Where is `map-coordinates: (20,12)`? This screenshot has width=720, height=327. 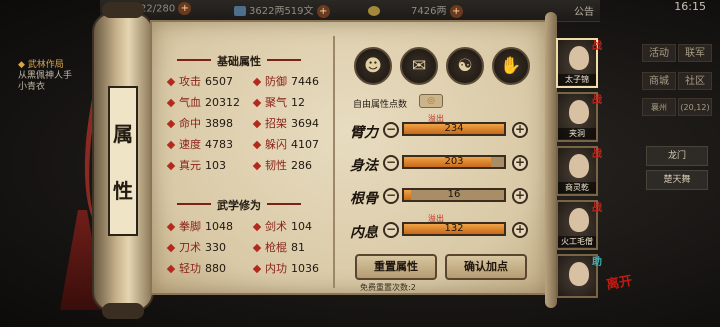 map-coordinates: (20,12) is located at coordinates (695, 107).